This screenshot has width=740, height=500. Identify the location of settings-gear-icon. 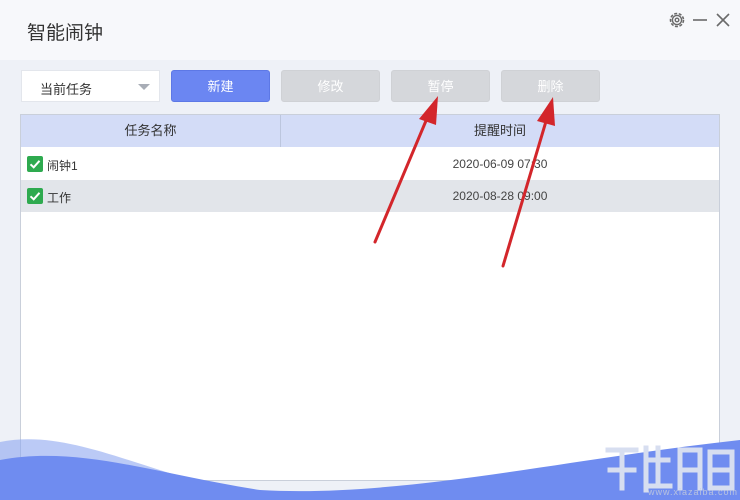
(677, 20).